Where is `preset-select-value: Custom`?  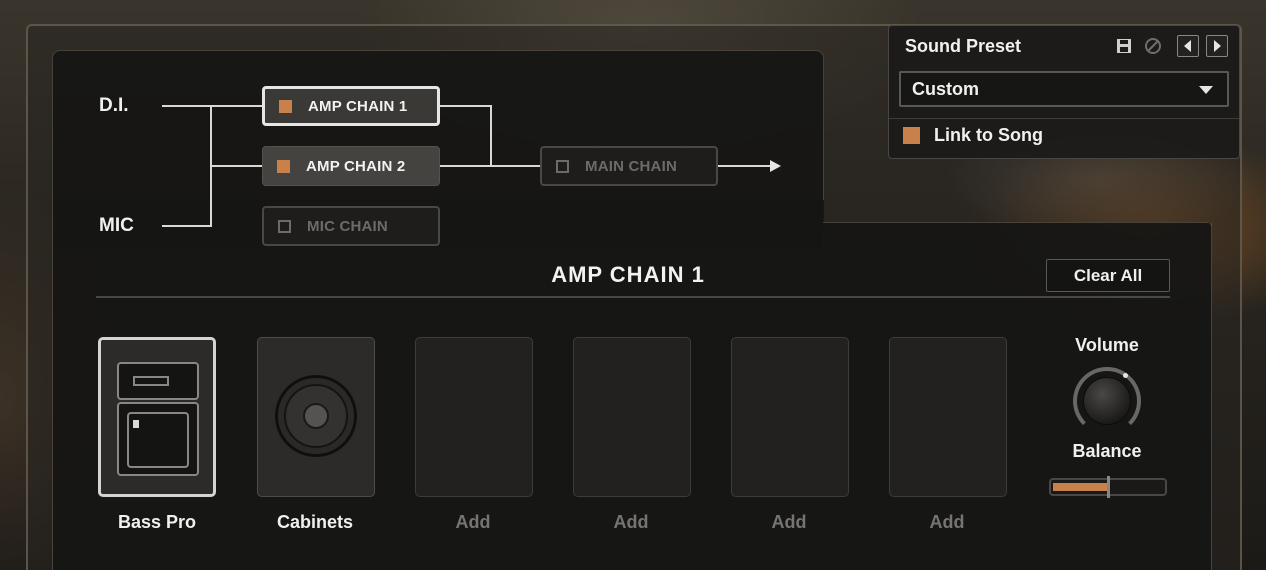
preset-select-value: Custom is located at coordinates (945, 88).